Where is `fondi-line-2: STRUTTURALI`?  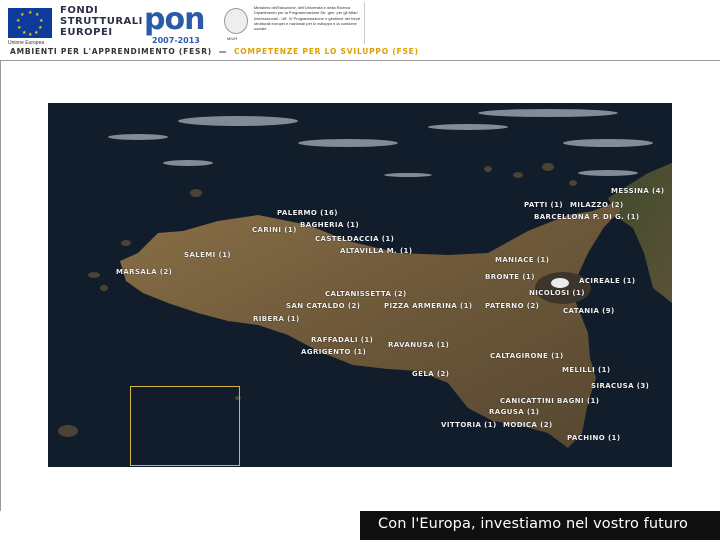 fondi-line-2: STRUTTURALI is located at coordinates (101, 21).